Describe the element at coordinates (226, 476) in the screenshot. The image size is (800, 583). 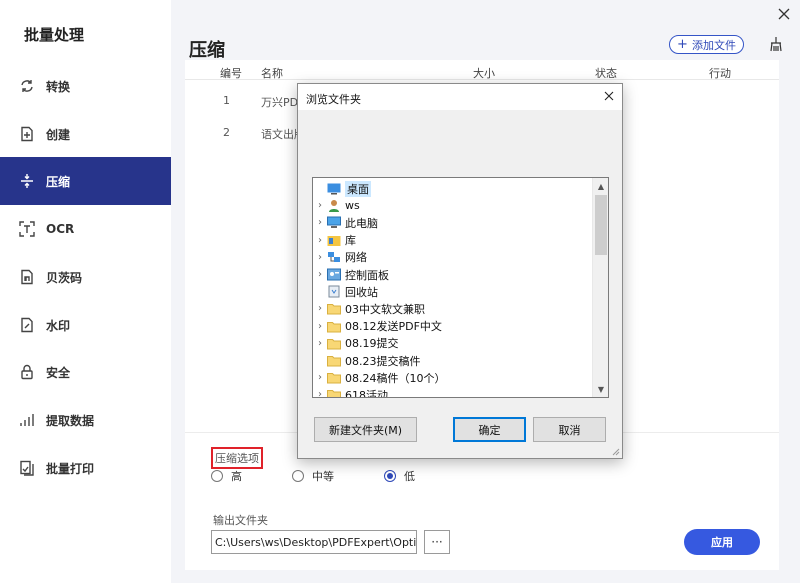
I see `radio-high: 高` at that location.